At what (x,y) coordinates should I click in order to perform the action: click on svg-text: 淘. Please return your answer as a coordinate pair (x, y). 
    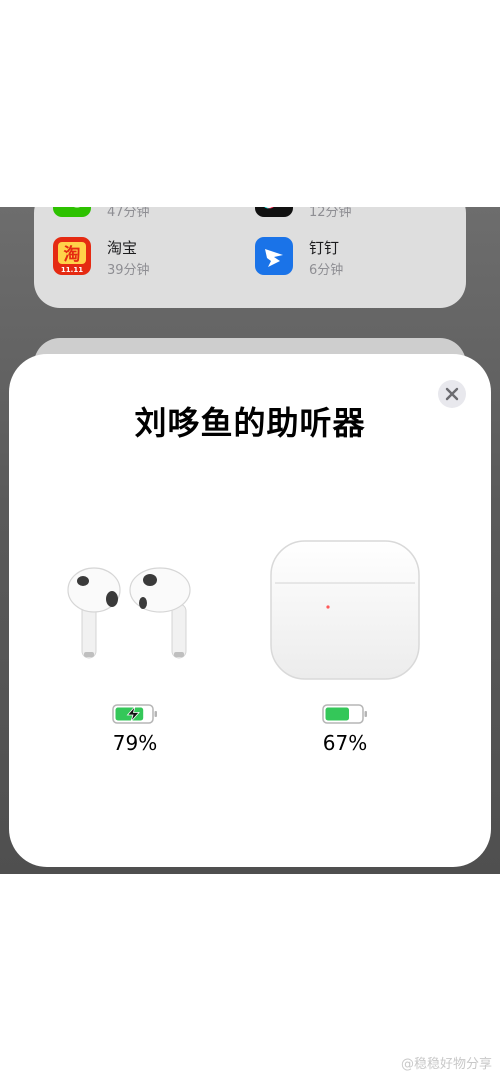
    Looking at the image, I should click on (72, 254).